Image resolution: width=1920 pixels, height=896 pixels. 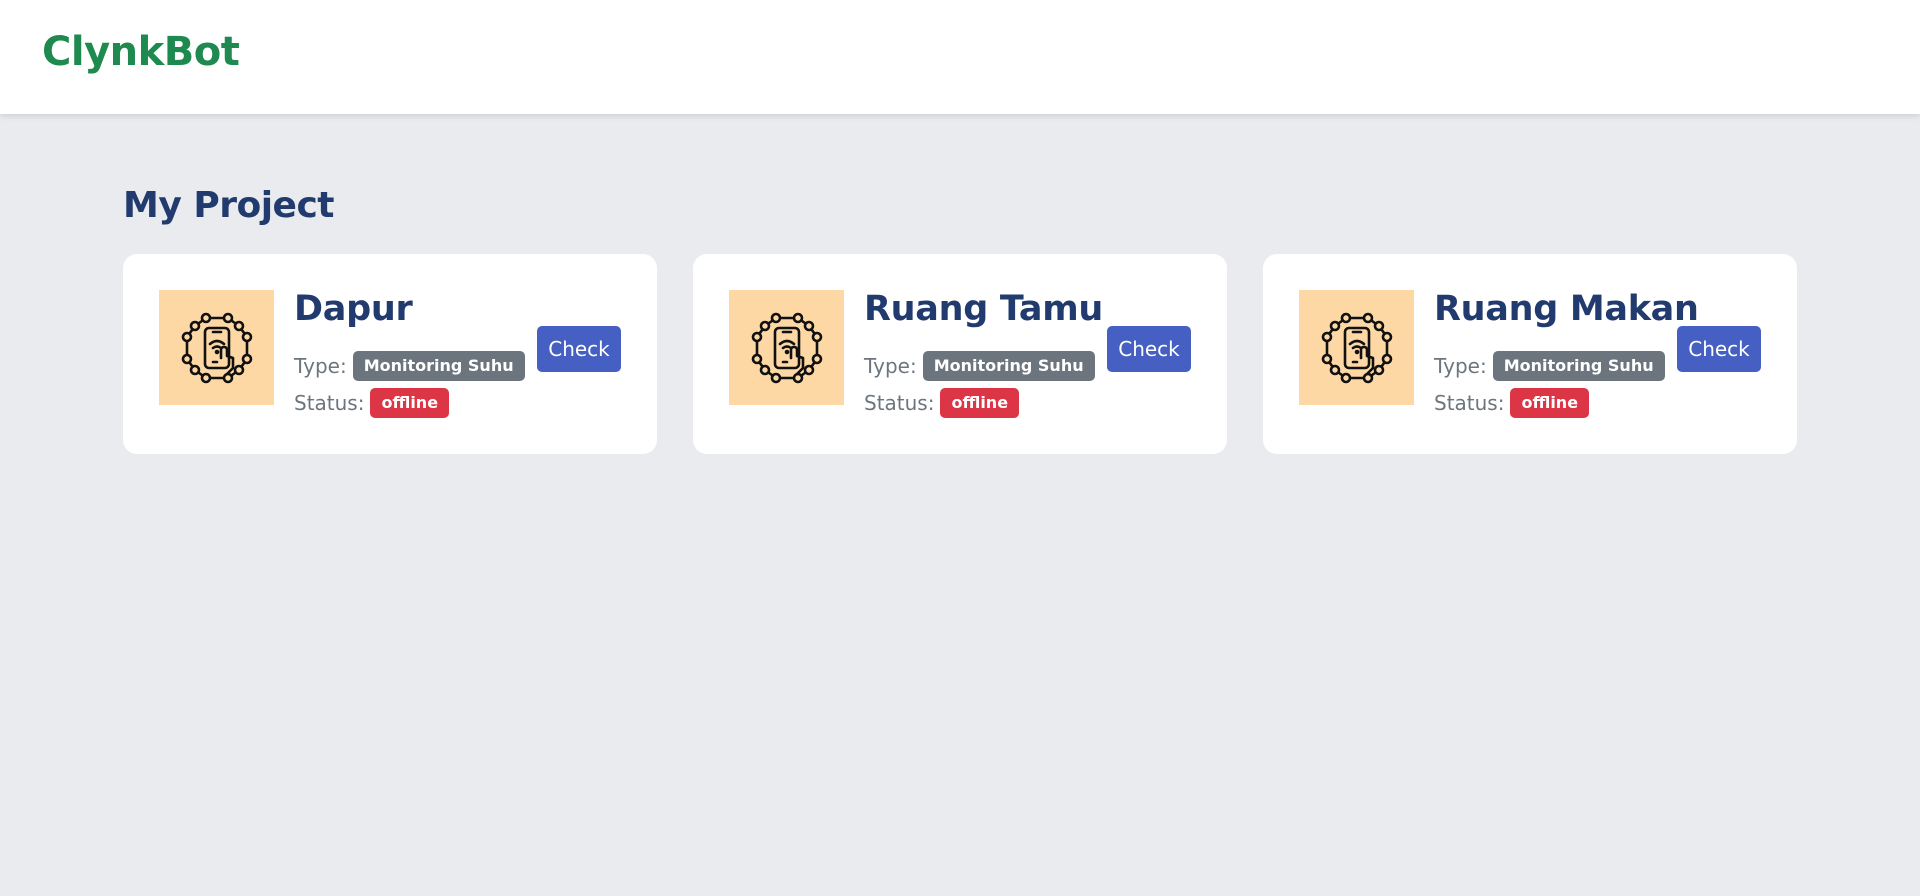 What do you see at coordinates (960, 57) in the screenshot?
I see `navbar: ClynkBot` at bounding box center [960, 57].